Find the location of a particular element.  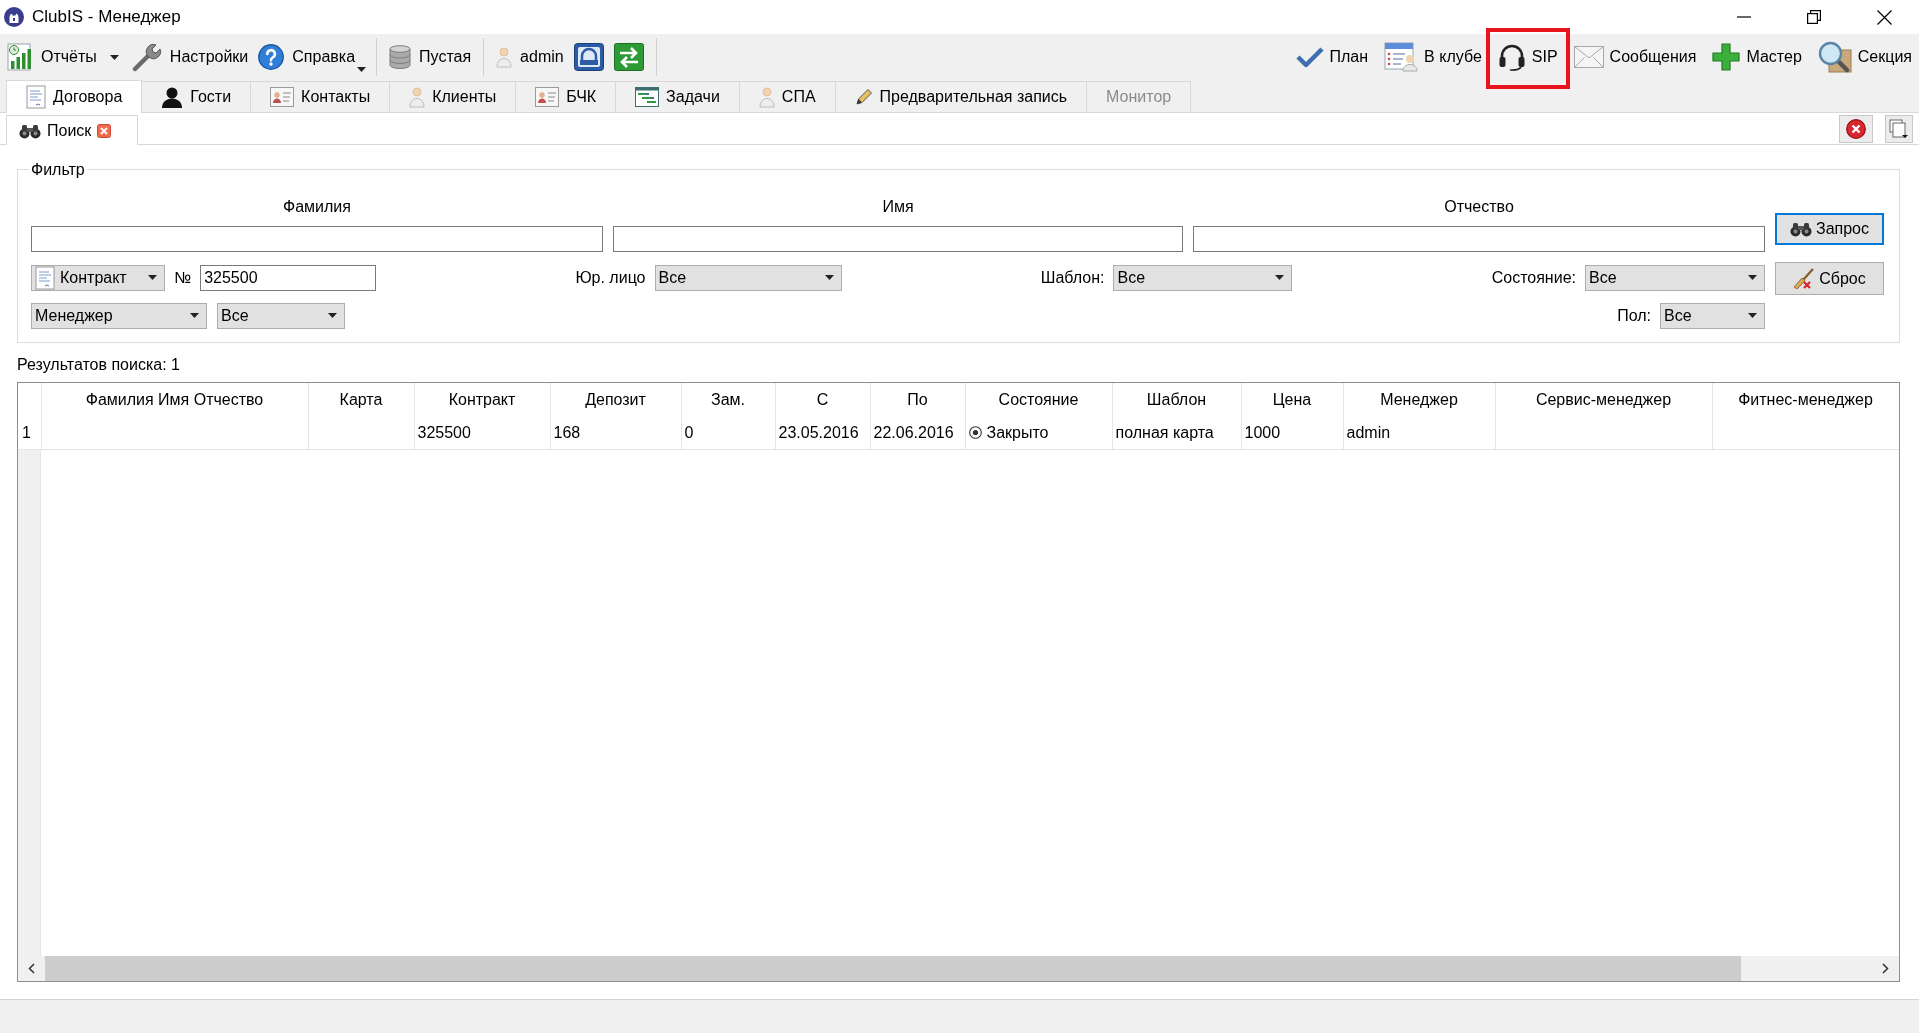

column-header: Карта is located at coordinates (361, 400).